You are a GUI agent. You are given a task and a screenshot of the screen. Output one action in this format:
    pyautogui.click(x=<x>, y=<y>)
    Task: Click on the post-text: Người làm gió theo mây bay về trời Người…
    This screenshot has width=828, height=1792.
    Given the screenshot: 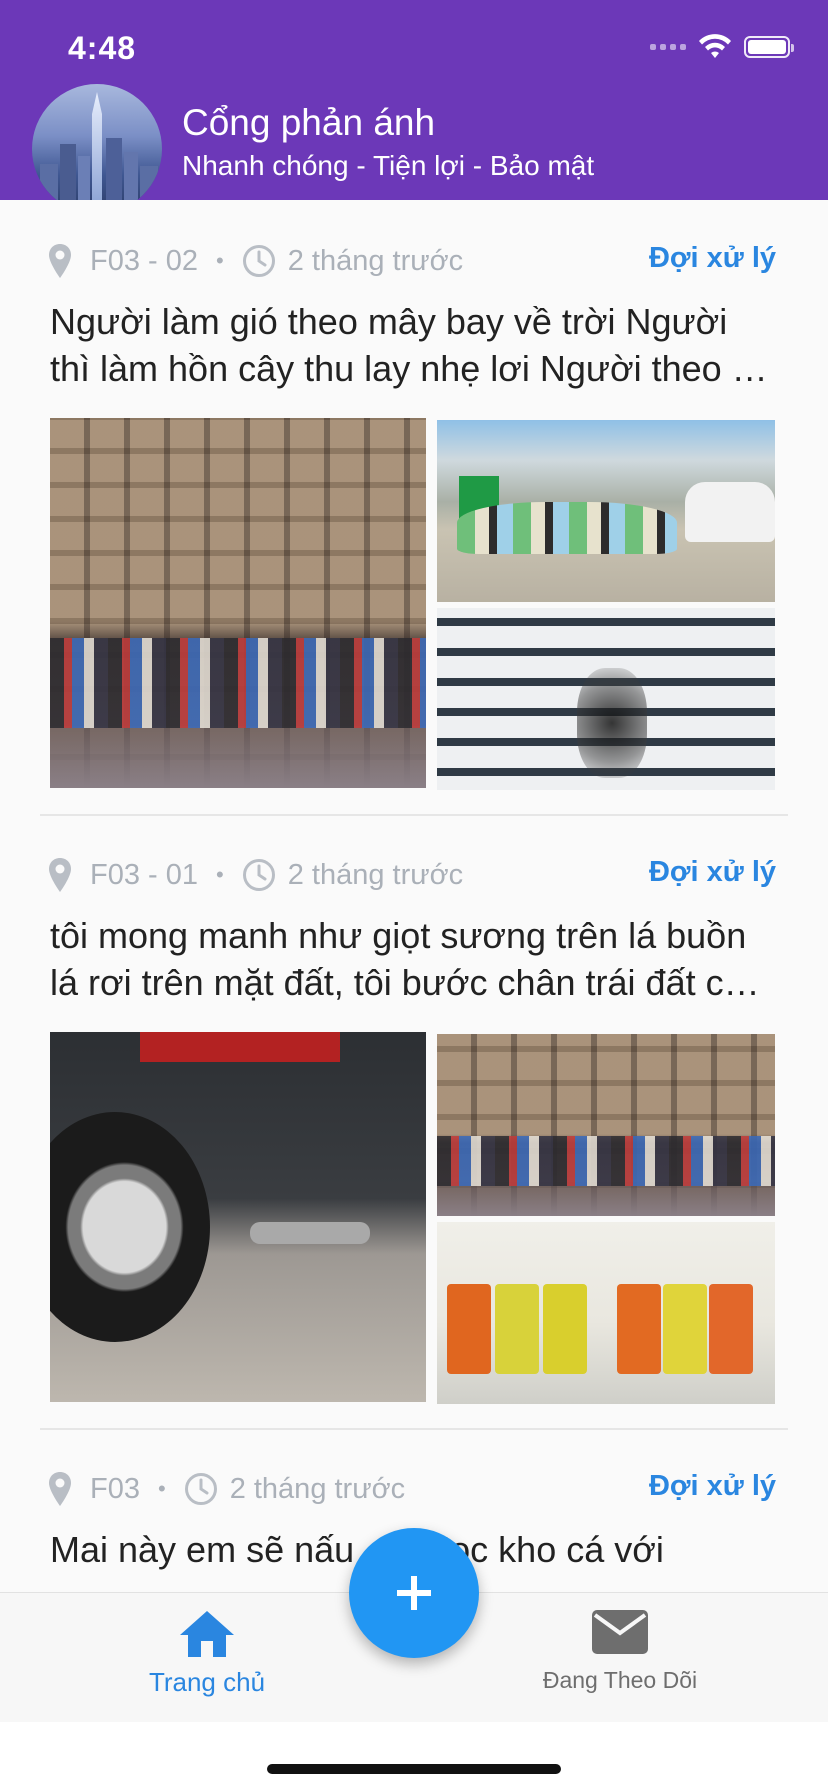 What is the action you would take?
    pyautogui.click(x=424, y=345)
    